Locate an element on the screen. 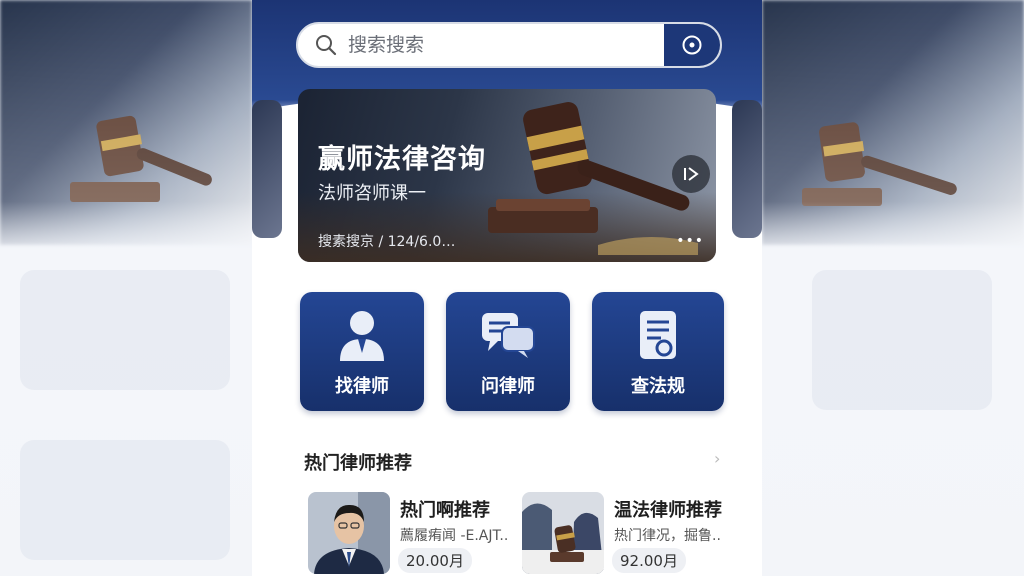 The image size is (1024, 576). banner-next-button is located at coordinates (691, 174).